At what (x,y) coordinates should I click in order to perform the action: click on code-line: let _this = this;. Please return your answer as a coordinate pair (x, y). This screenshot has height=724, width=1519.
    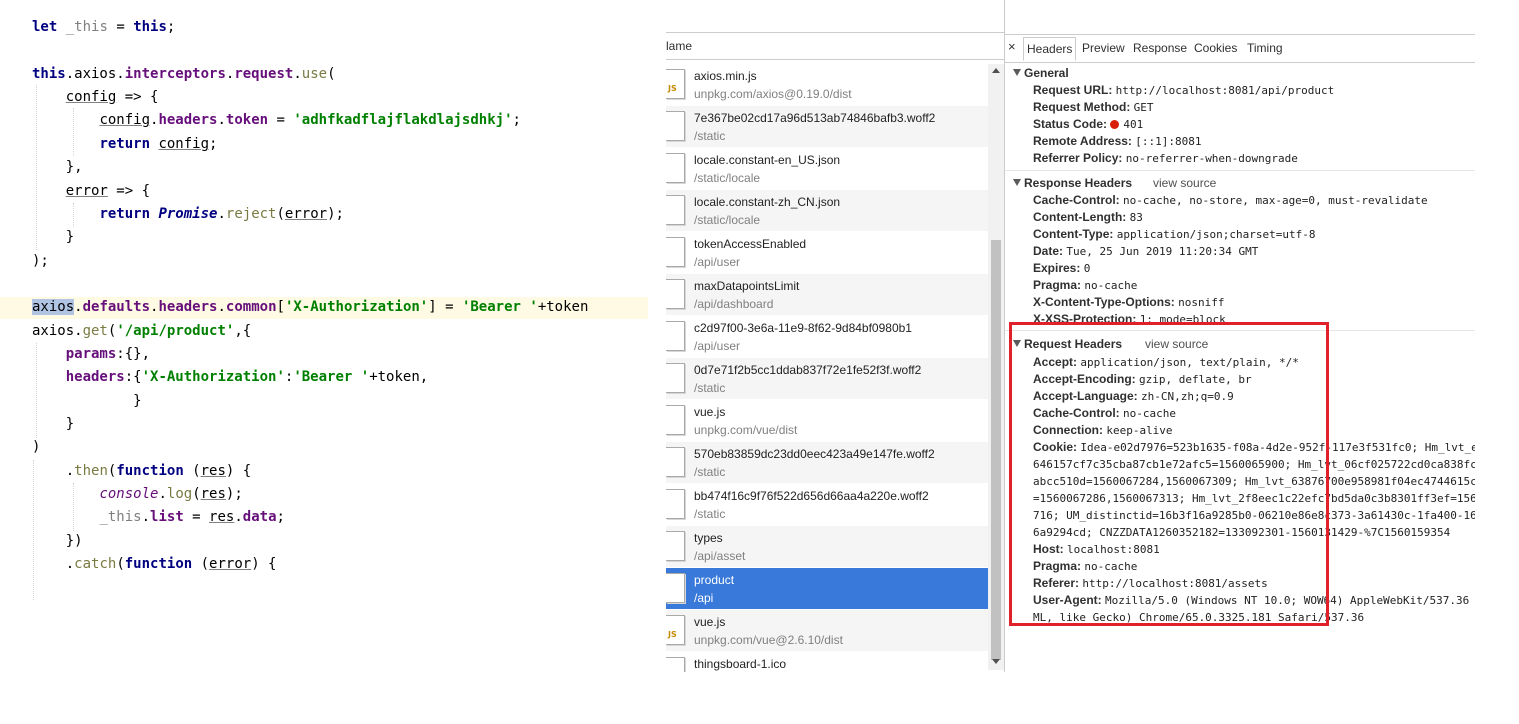
    Looking at the image, I should click on (103, 27).